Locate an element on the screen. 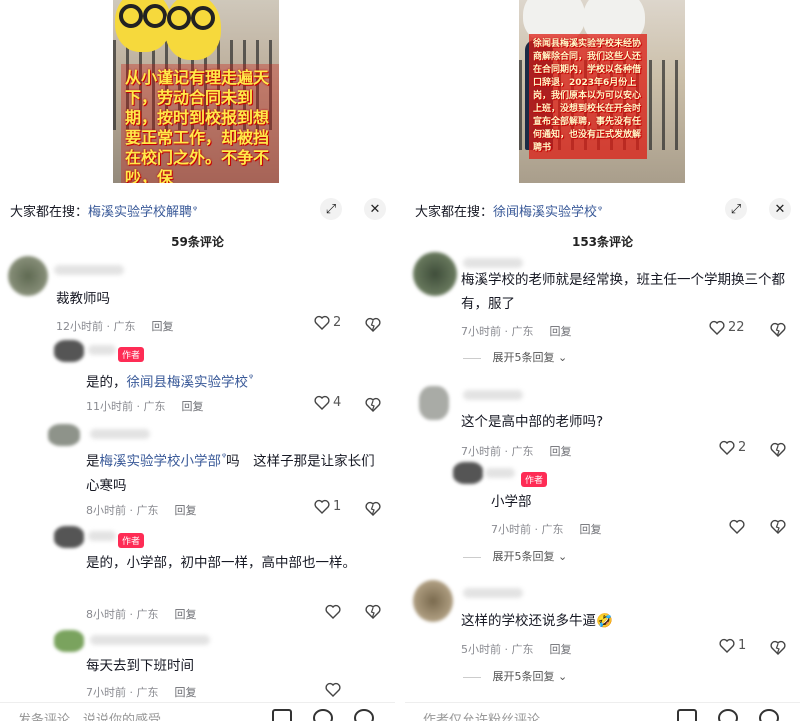 The height and width of the screenshot is (721, 800). like-button: 4 is located at coordinates (327, 402).